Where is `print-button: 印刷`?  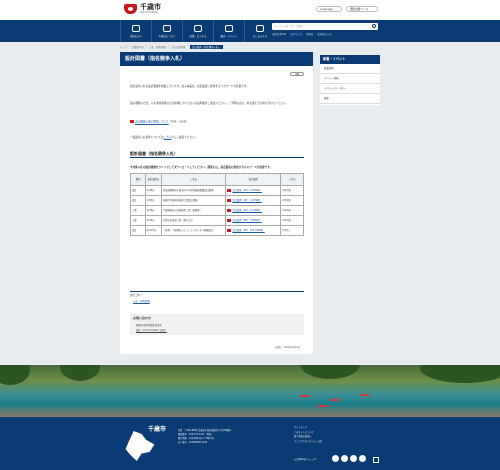
print-button: 印刷 is located at coordinates (297, 74).